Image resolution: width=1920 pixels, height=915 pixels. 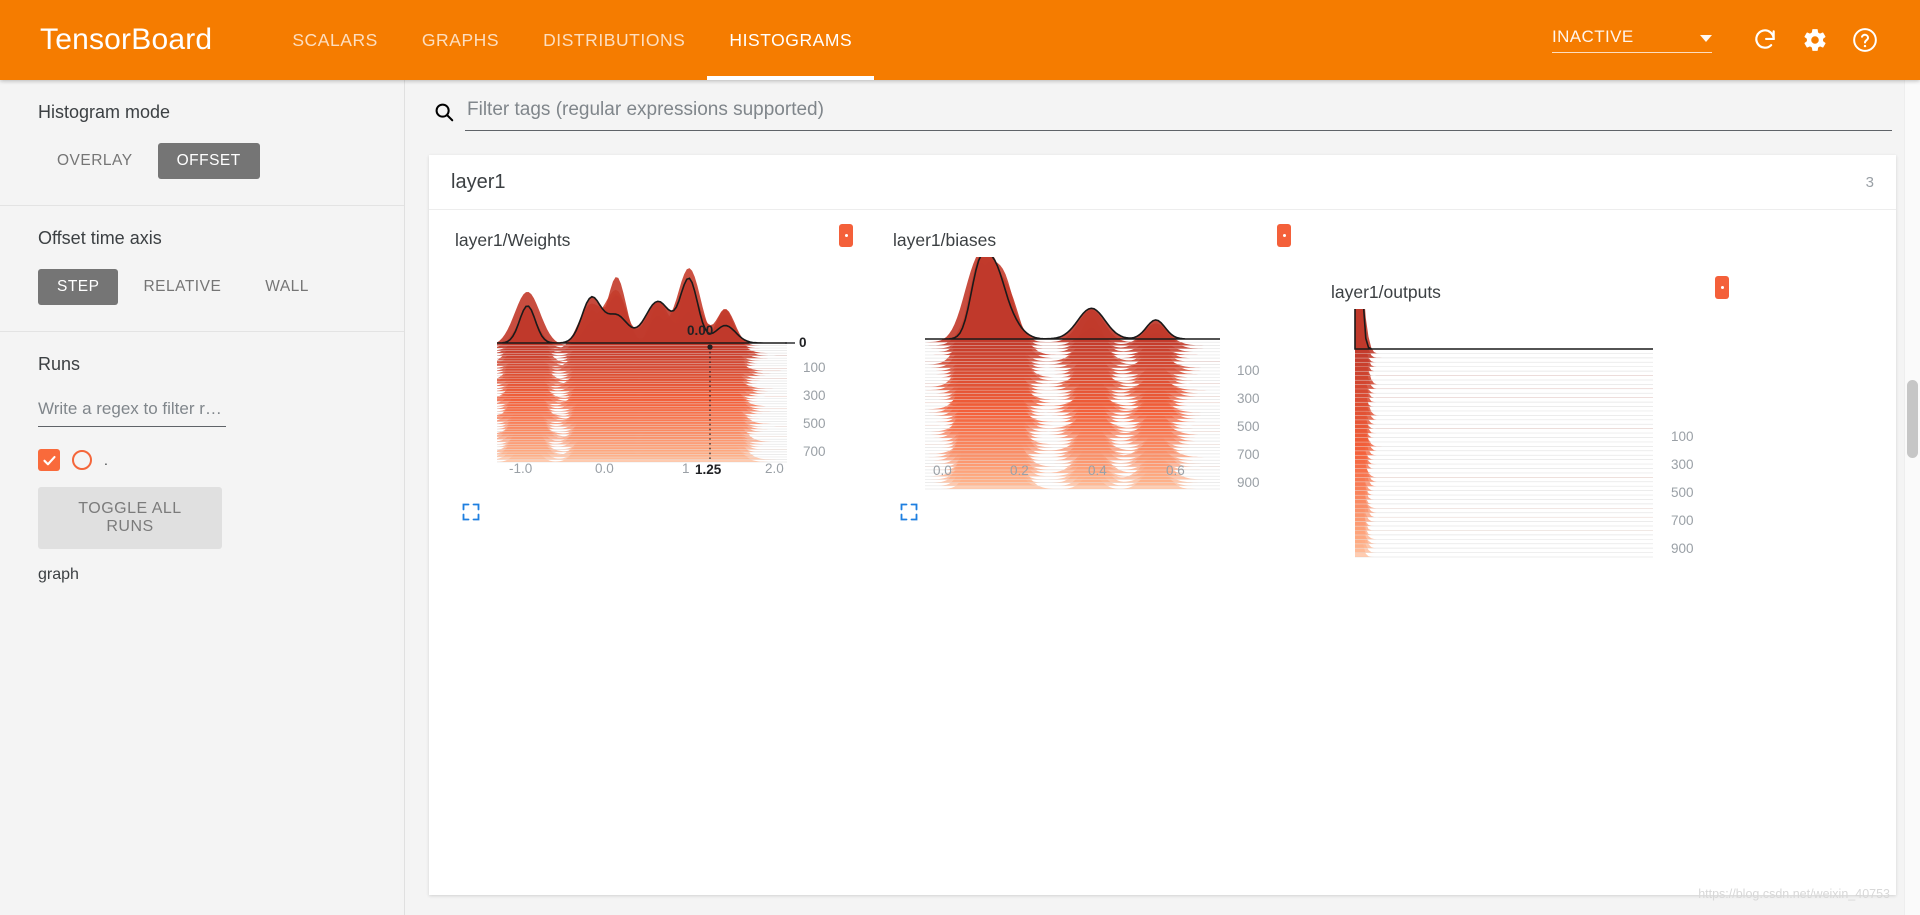 I want to click on offset-time-axis-section: Offset time axis STEP RELATIVE WALL, so click(x=202, y=269).